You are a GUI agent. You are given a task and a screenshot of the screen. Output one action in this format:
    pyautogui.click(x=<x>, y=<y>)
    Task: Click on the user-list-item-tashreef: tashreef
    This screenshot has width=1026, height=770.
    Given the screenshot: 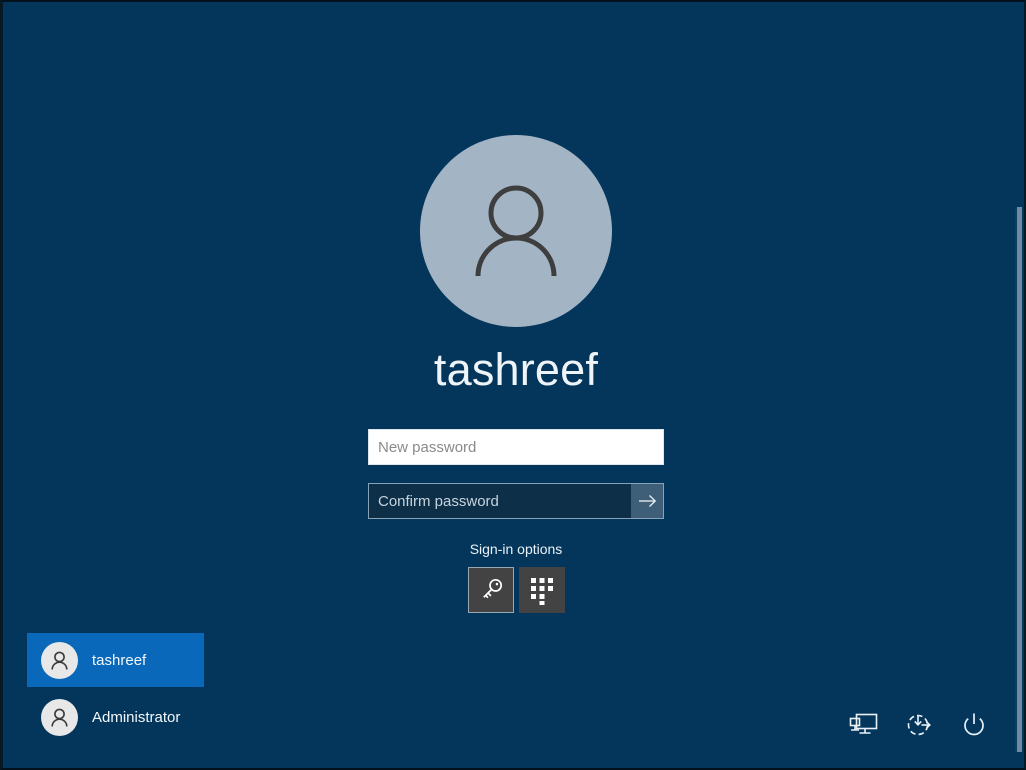 What is the action you would take?
    pyautogui.click(x=115, y=660)
    